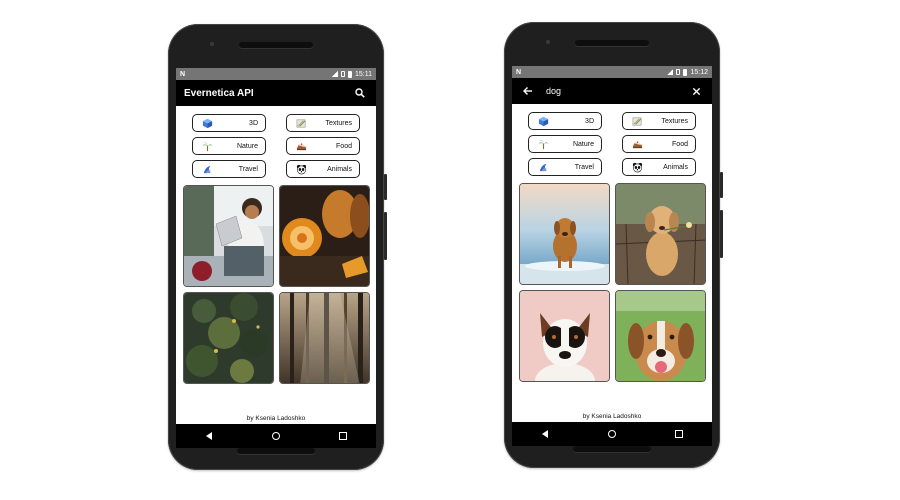  I want to click on home-icon, so click(275, 436).